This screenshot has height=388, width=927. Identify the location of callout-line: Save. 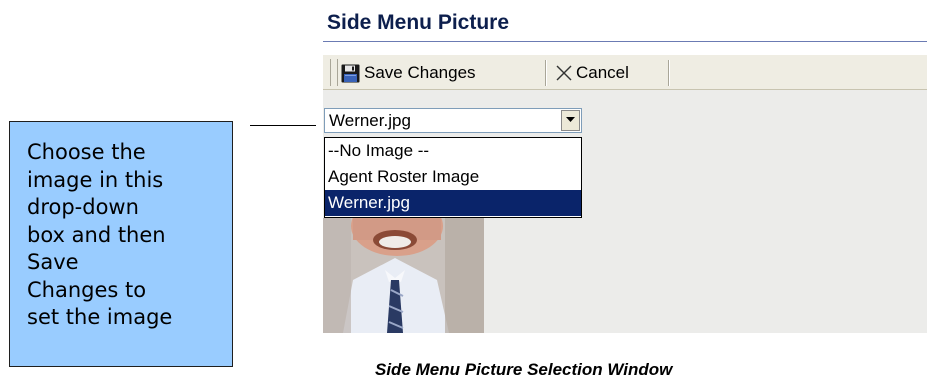
(53, 262).